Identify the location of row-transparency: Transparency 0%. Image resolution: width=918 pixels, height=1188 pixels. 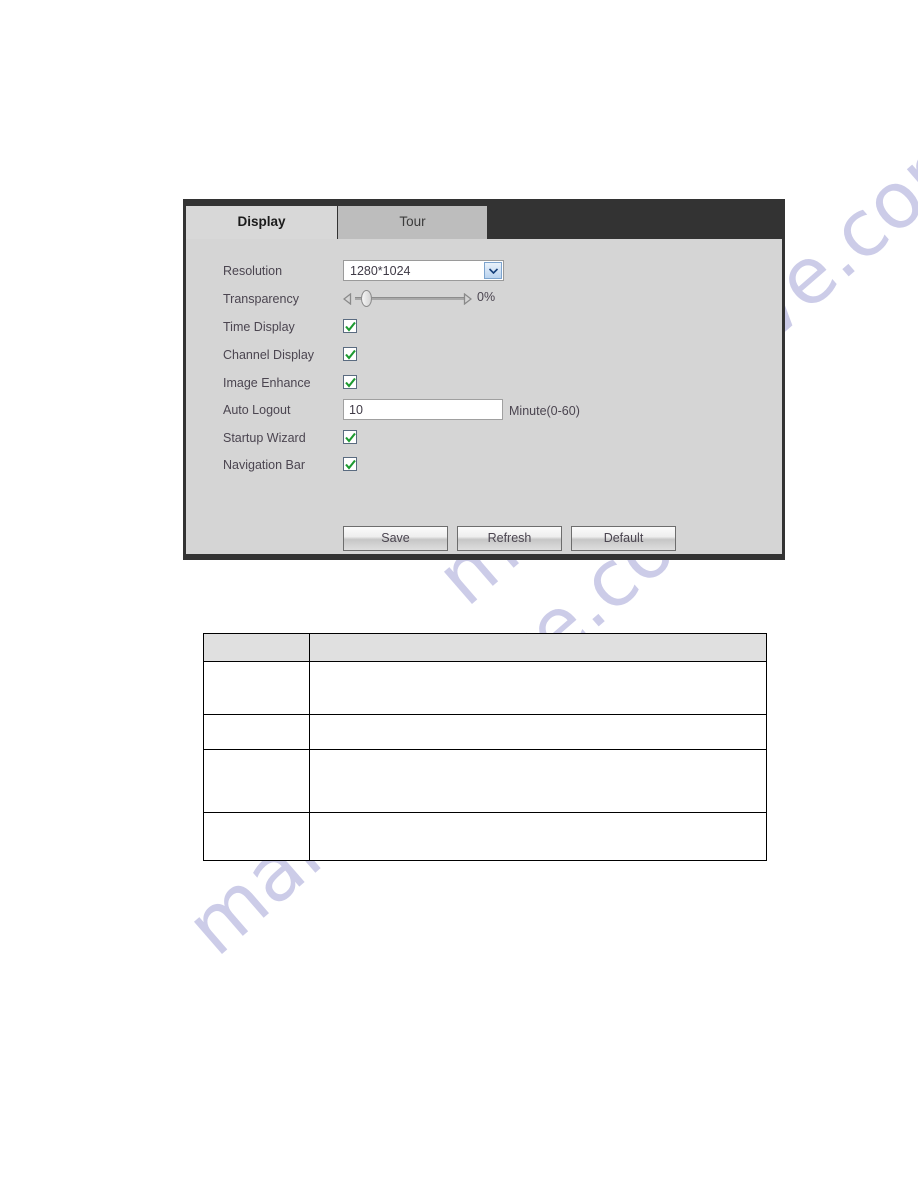
(484, 304).